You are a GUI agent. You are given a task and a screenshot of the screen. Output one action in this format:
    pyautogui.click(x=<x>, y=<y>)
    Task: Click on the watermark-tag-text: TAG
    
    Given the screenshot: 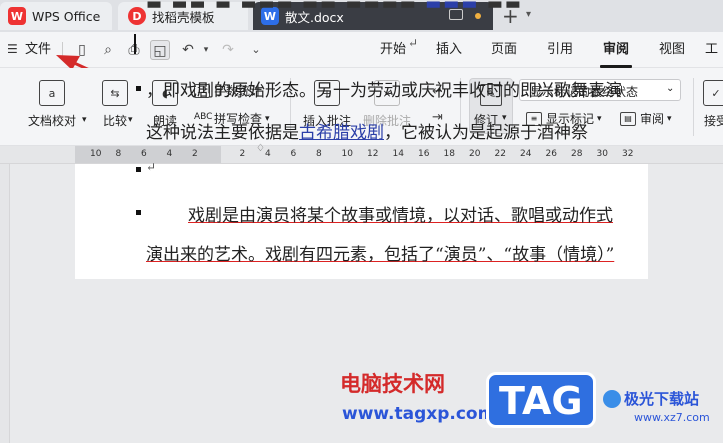 What is the action you would take?
    pyautogui.click(x=541, y=401)
    